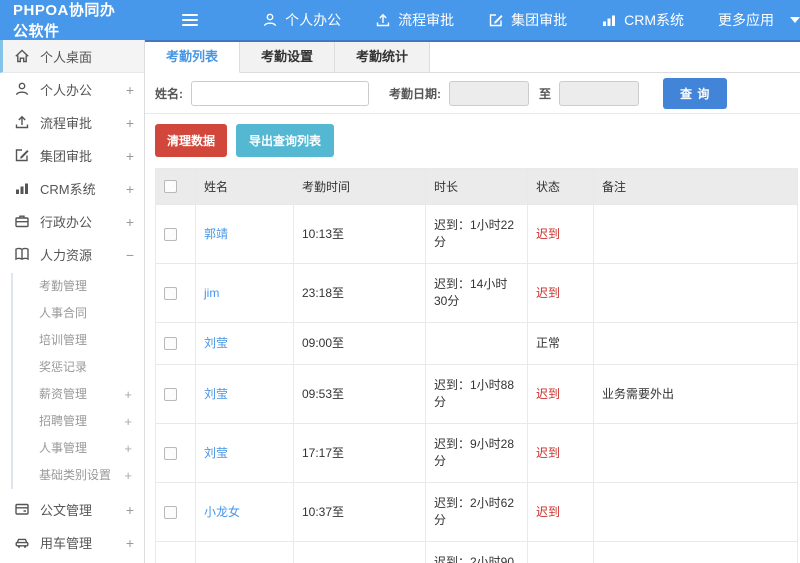 This screenshot has width=800, height=563. Describe the element at coordinates (539, 20) in the screenshot. I see `topnav-item-label: 集团审批` at that location.